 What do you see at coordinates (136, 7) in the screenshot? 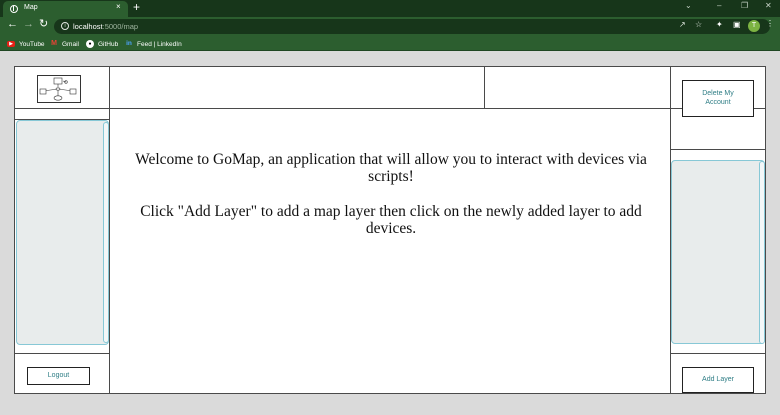
I see `new-tab-button: +` at bounding box center [136, 7].